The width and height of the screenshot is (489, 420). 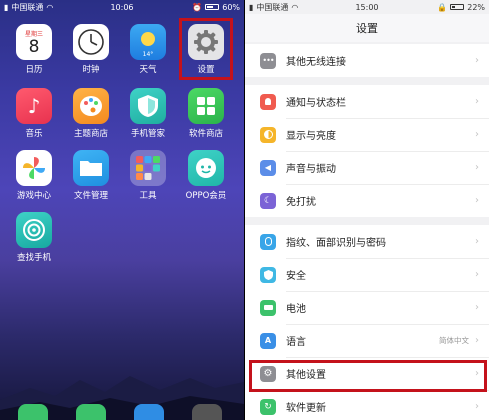 I want to click on music-note-icon: ♪, so click(x=34, y=106).